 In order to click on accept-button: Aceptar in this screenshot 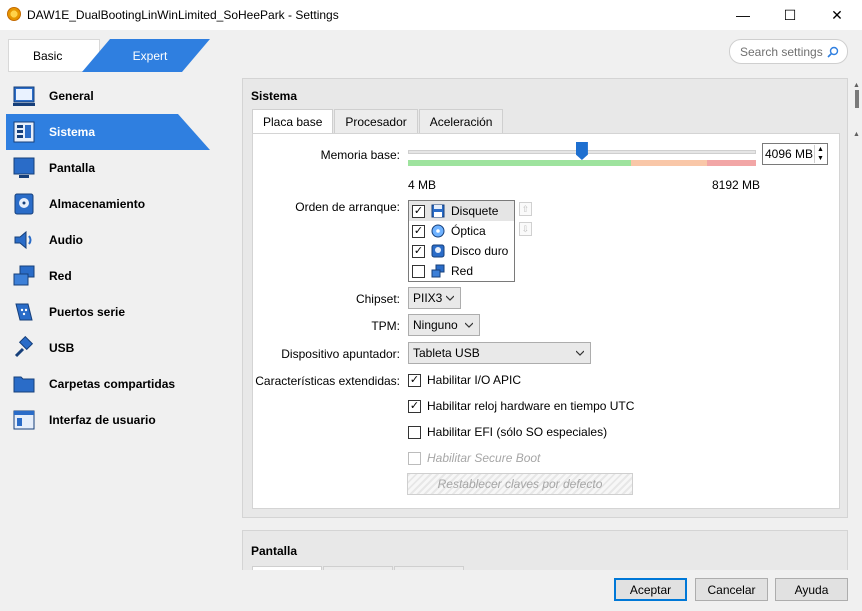, I will do `click(650, 589)`.